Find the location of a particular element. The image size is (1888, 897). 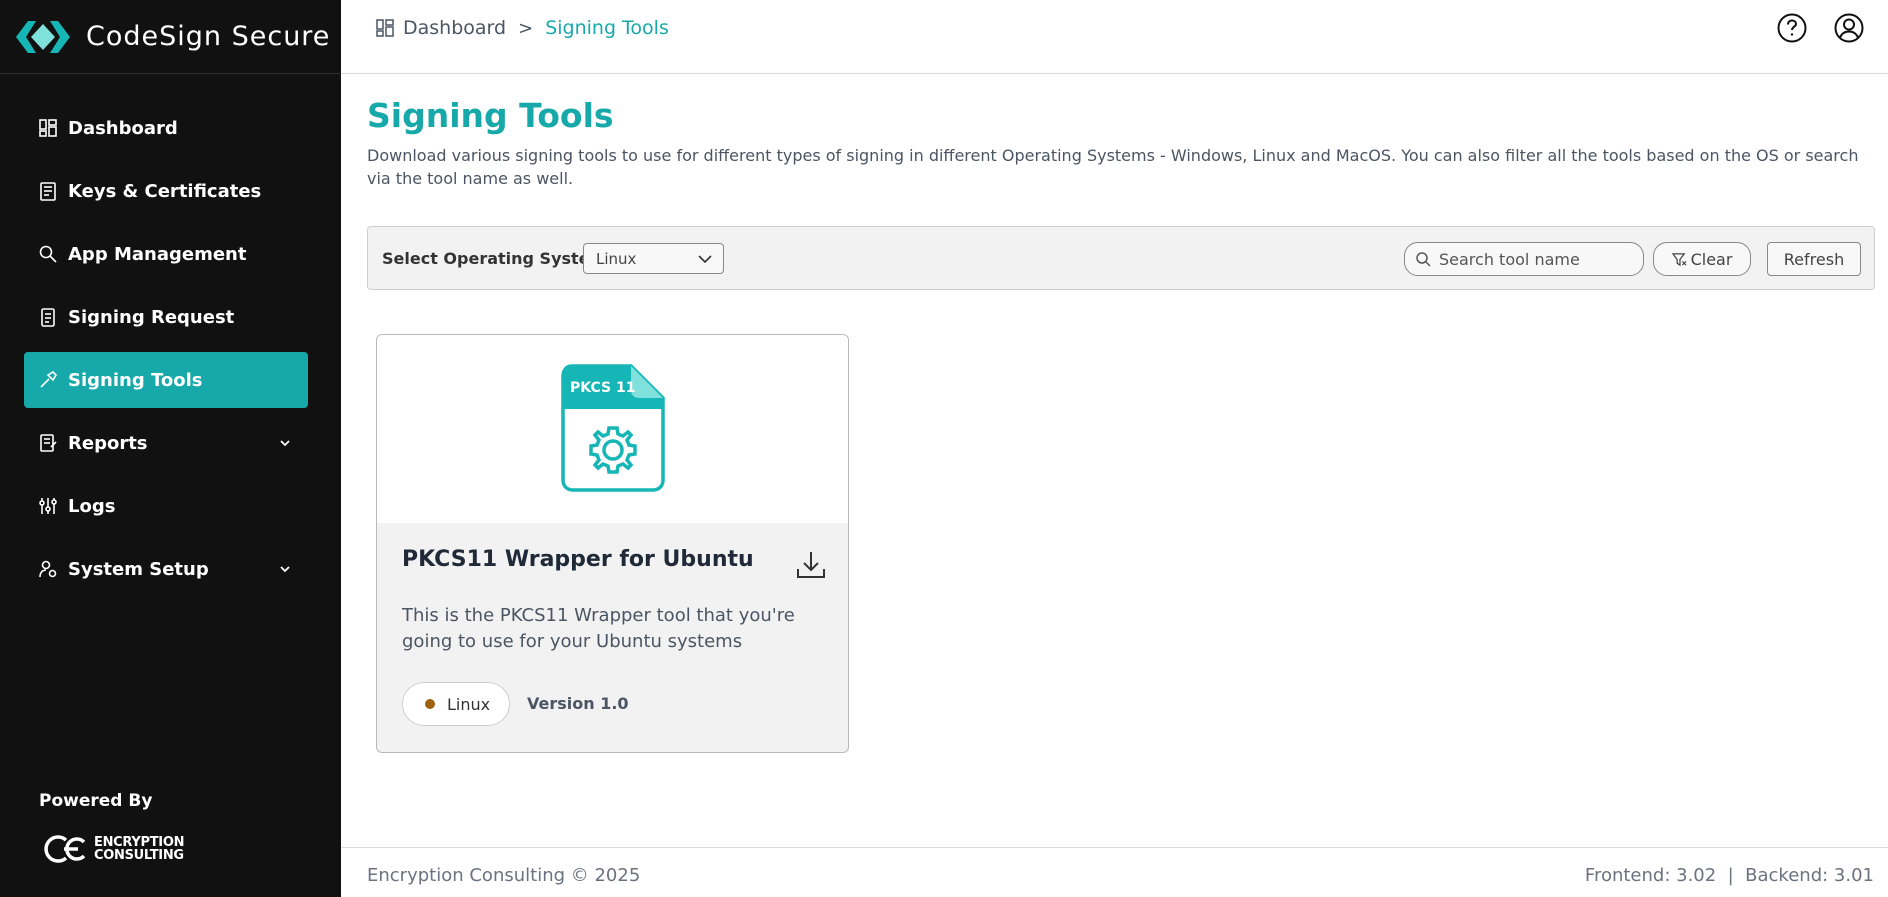

breadcrumb-current: Signing Tools is located at coordinates (607, 28).